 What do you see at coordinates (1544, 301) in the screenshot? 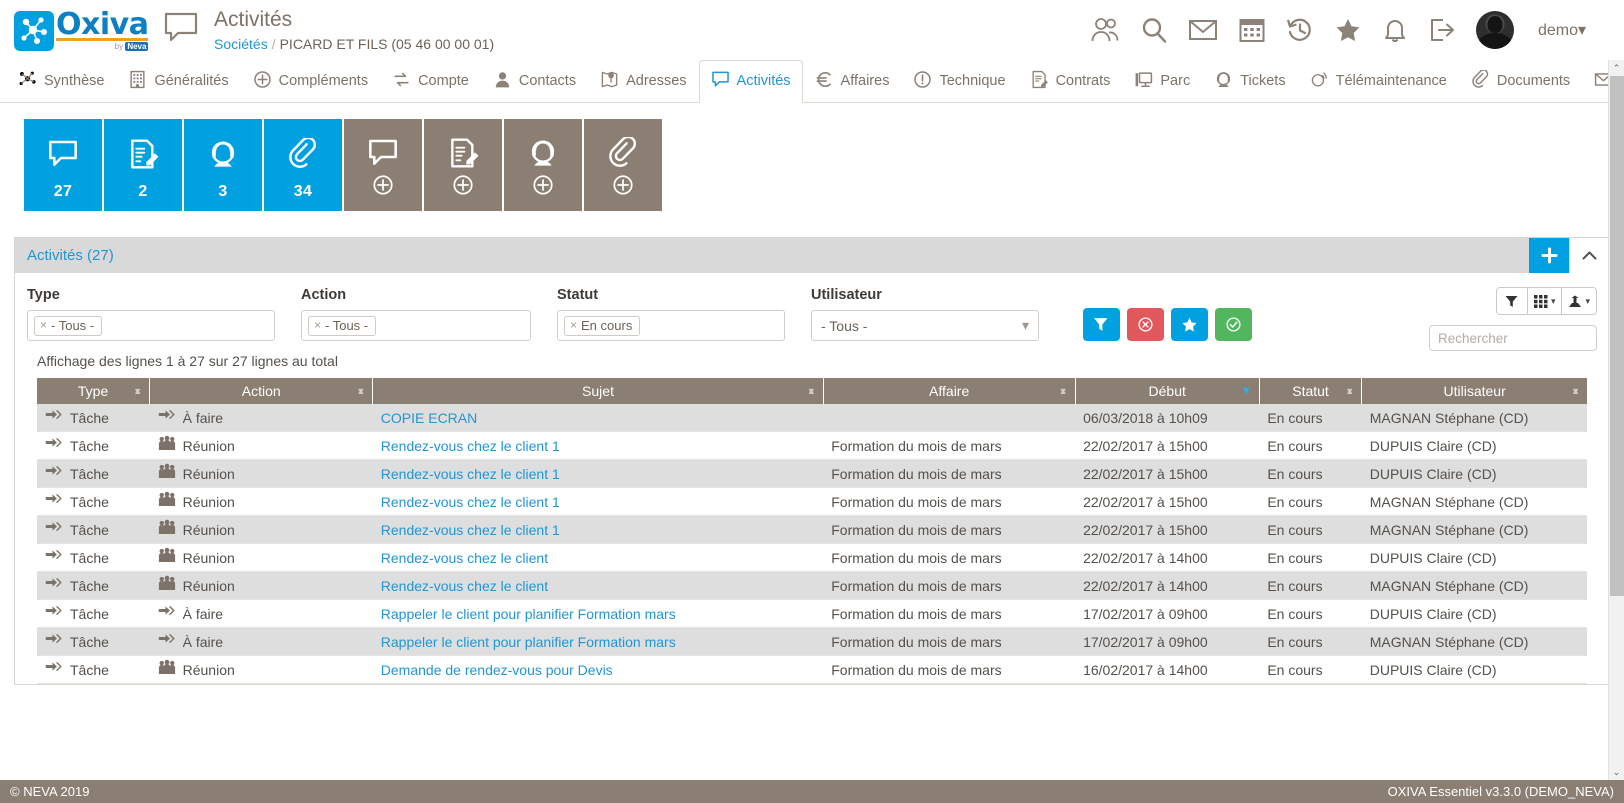
I see `columns-button: ▾` at bounding box center [1544, 301].